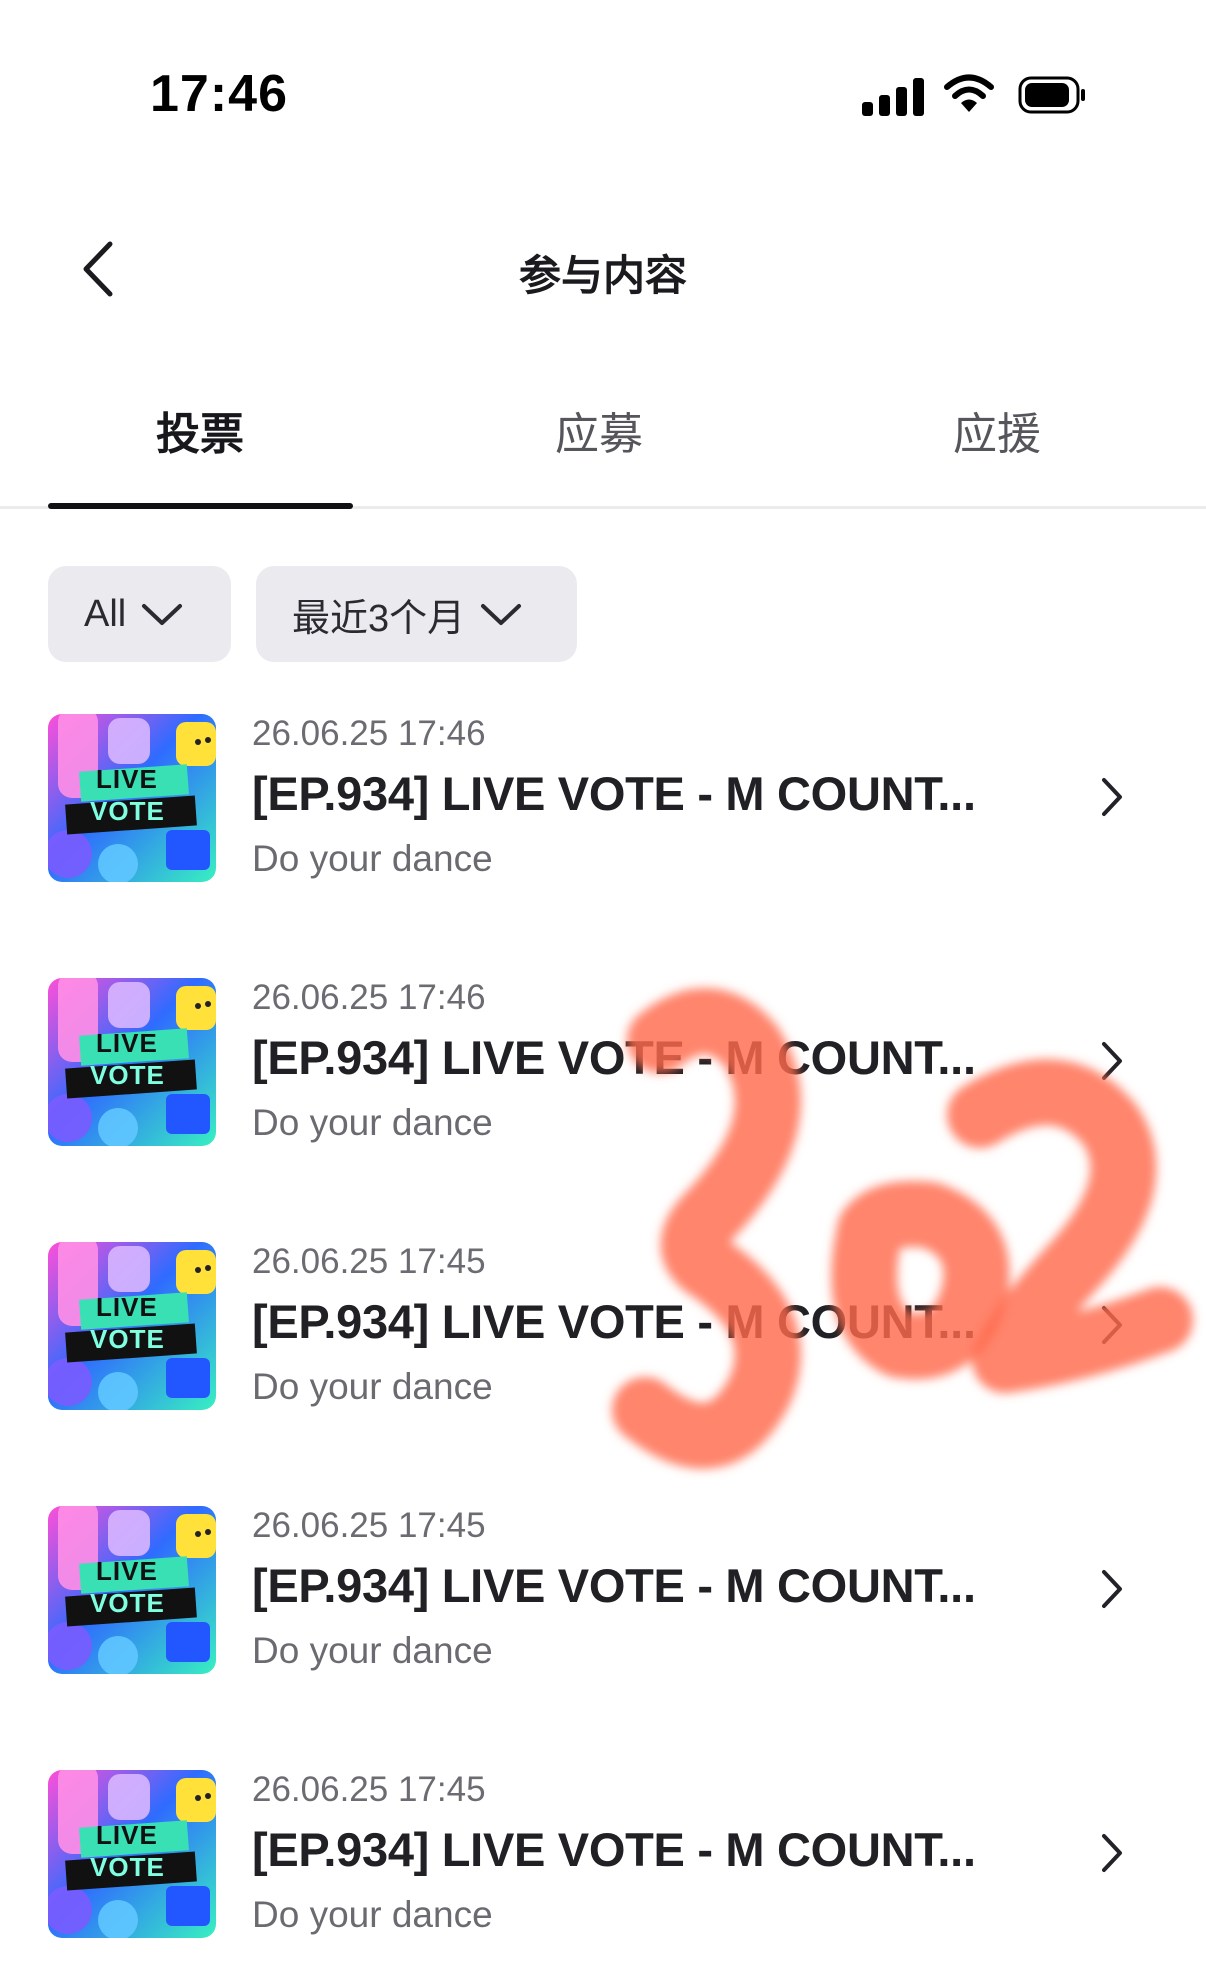 The width and height of the screenshot is (1206, 1974). I want to click on filter-period-label: 最近3个月, so click(379, 618).